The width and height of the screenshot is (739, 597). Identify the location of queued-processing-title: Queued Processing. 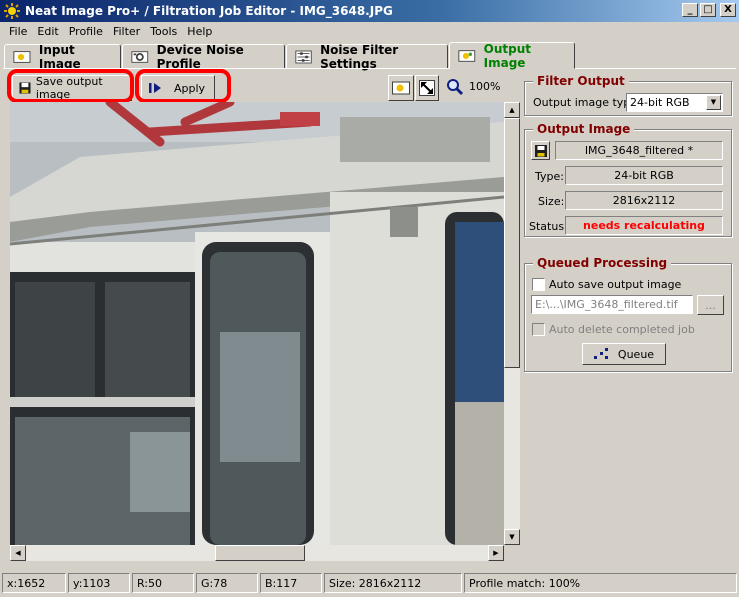
(602, 263).